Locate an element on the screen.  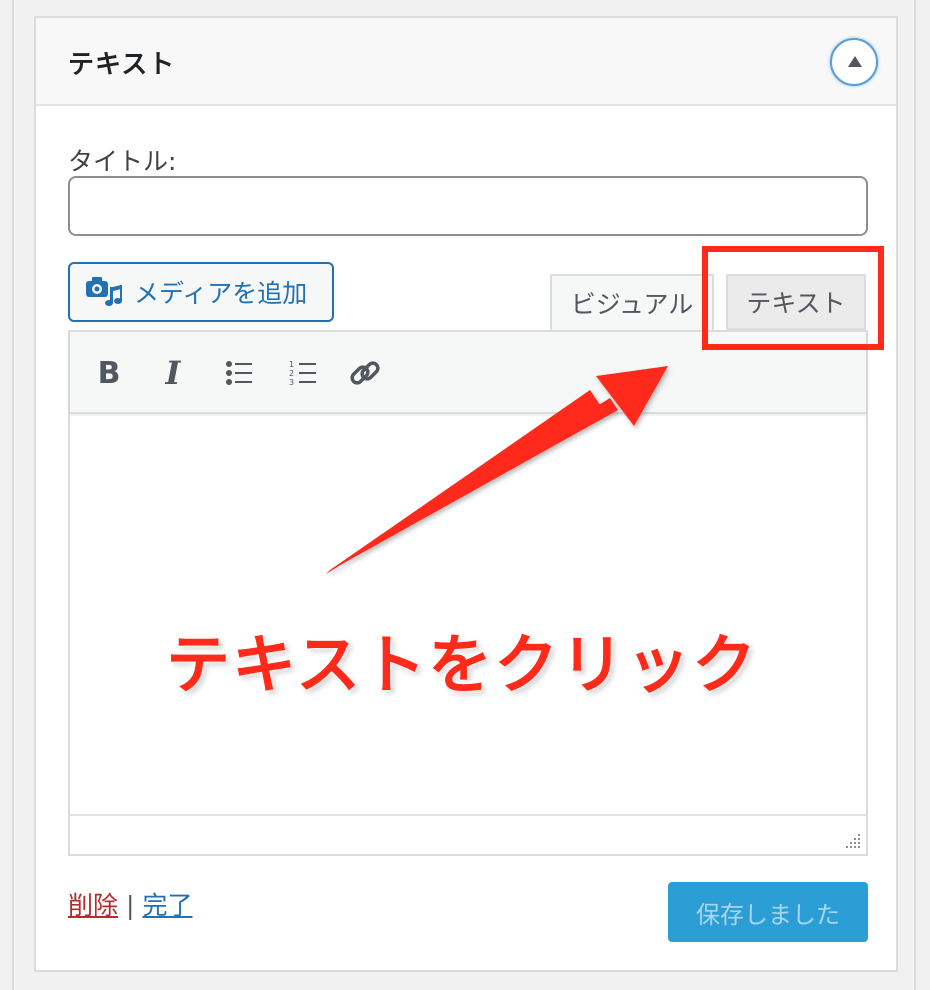
link-icon is located at coordinates (365, 373).